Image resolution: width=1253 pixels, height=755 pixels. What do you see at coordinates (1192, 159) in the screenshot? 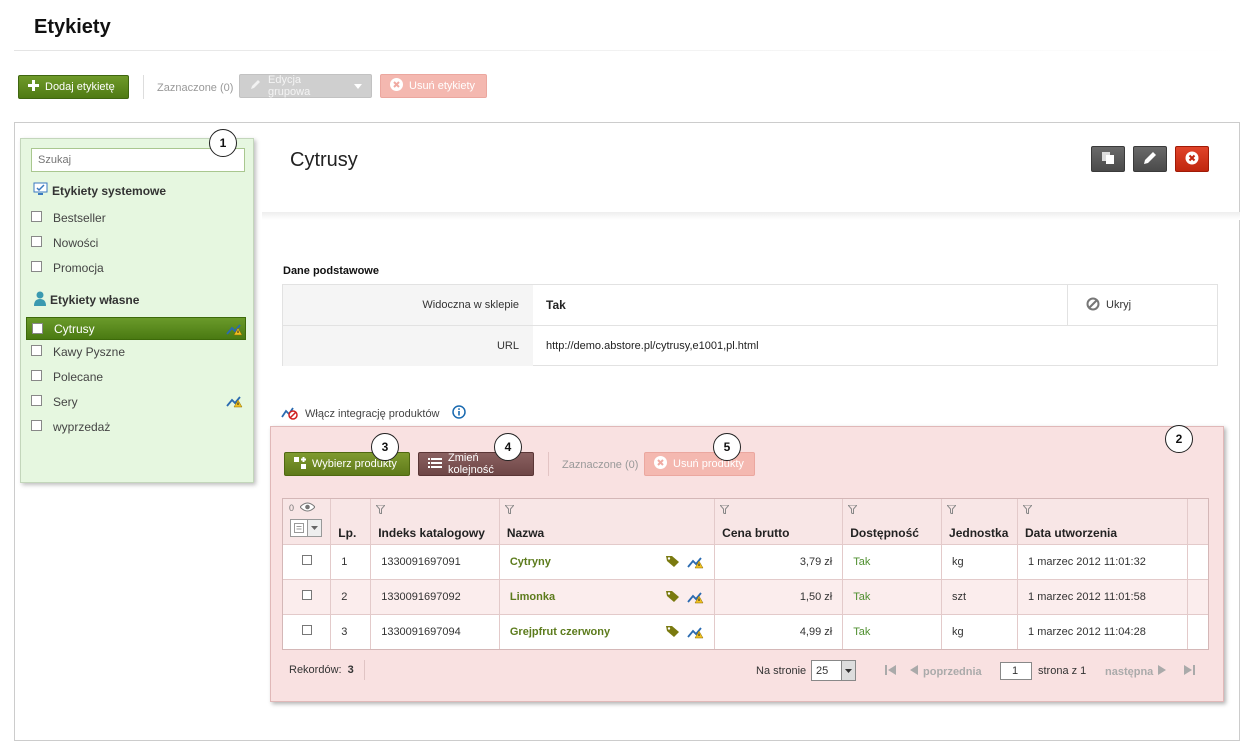
I see `delete-button` at bounding box center [1192, 159].